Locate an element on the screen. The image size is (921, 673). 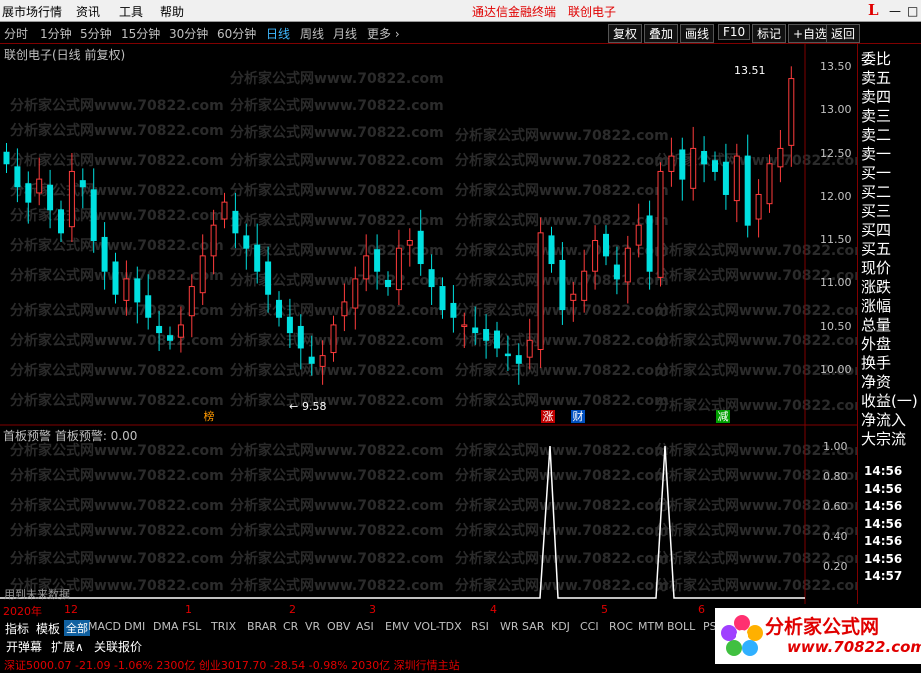
minimize-icon: — is located at coordinates (895, 11).